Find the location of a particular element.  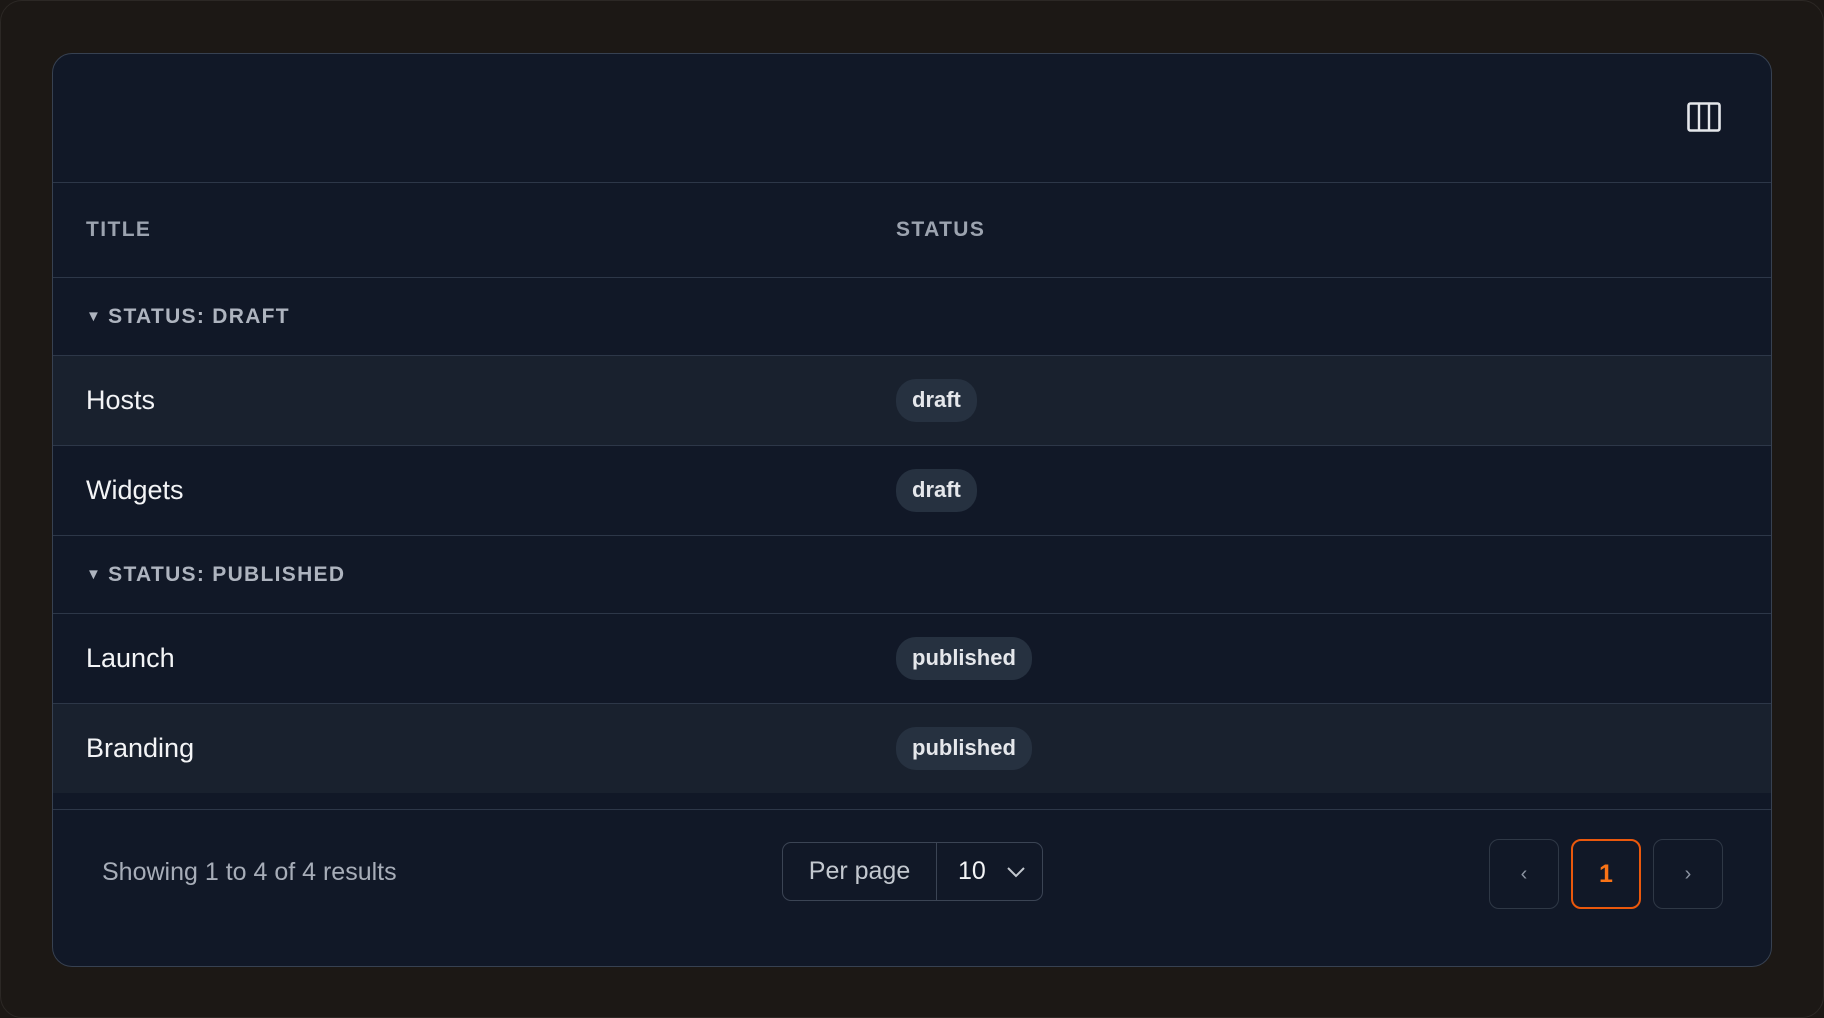

per-page-select: 10 is located at coordinates (989, 871).